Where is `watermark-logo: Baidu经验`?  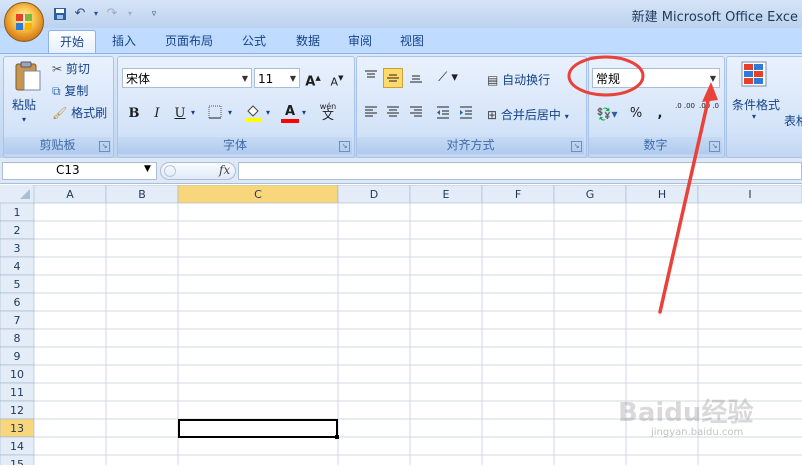
watermark-logo: Baidu经验 is located at coordinates (686, 413).